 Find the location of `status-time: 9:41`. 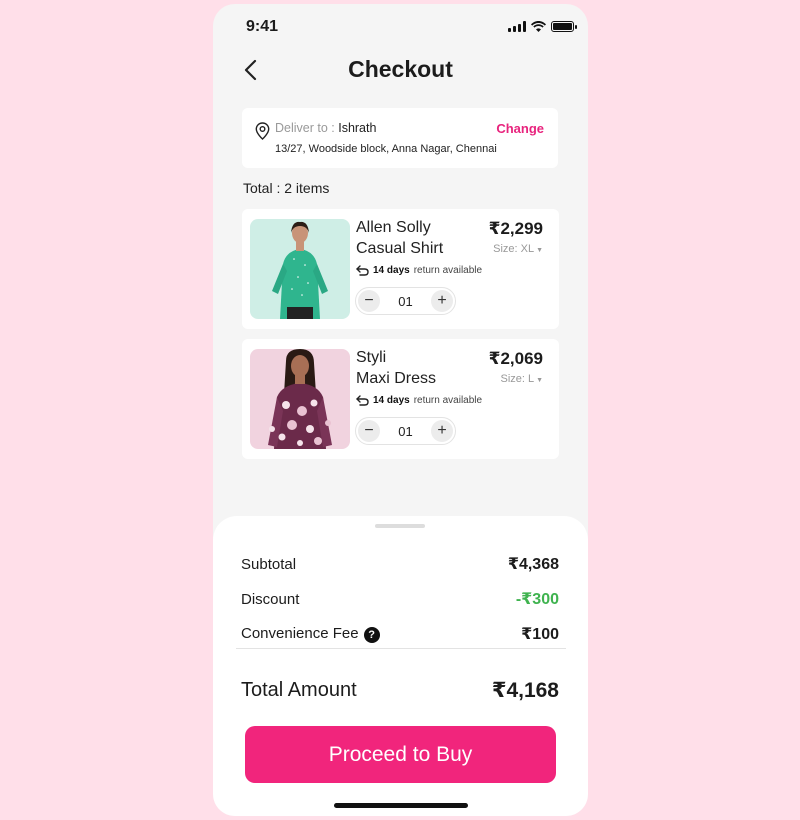

status-time: 9:41 is located at coordinates (262, 26).